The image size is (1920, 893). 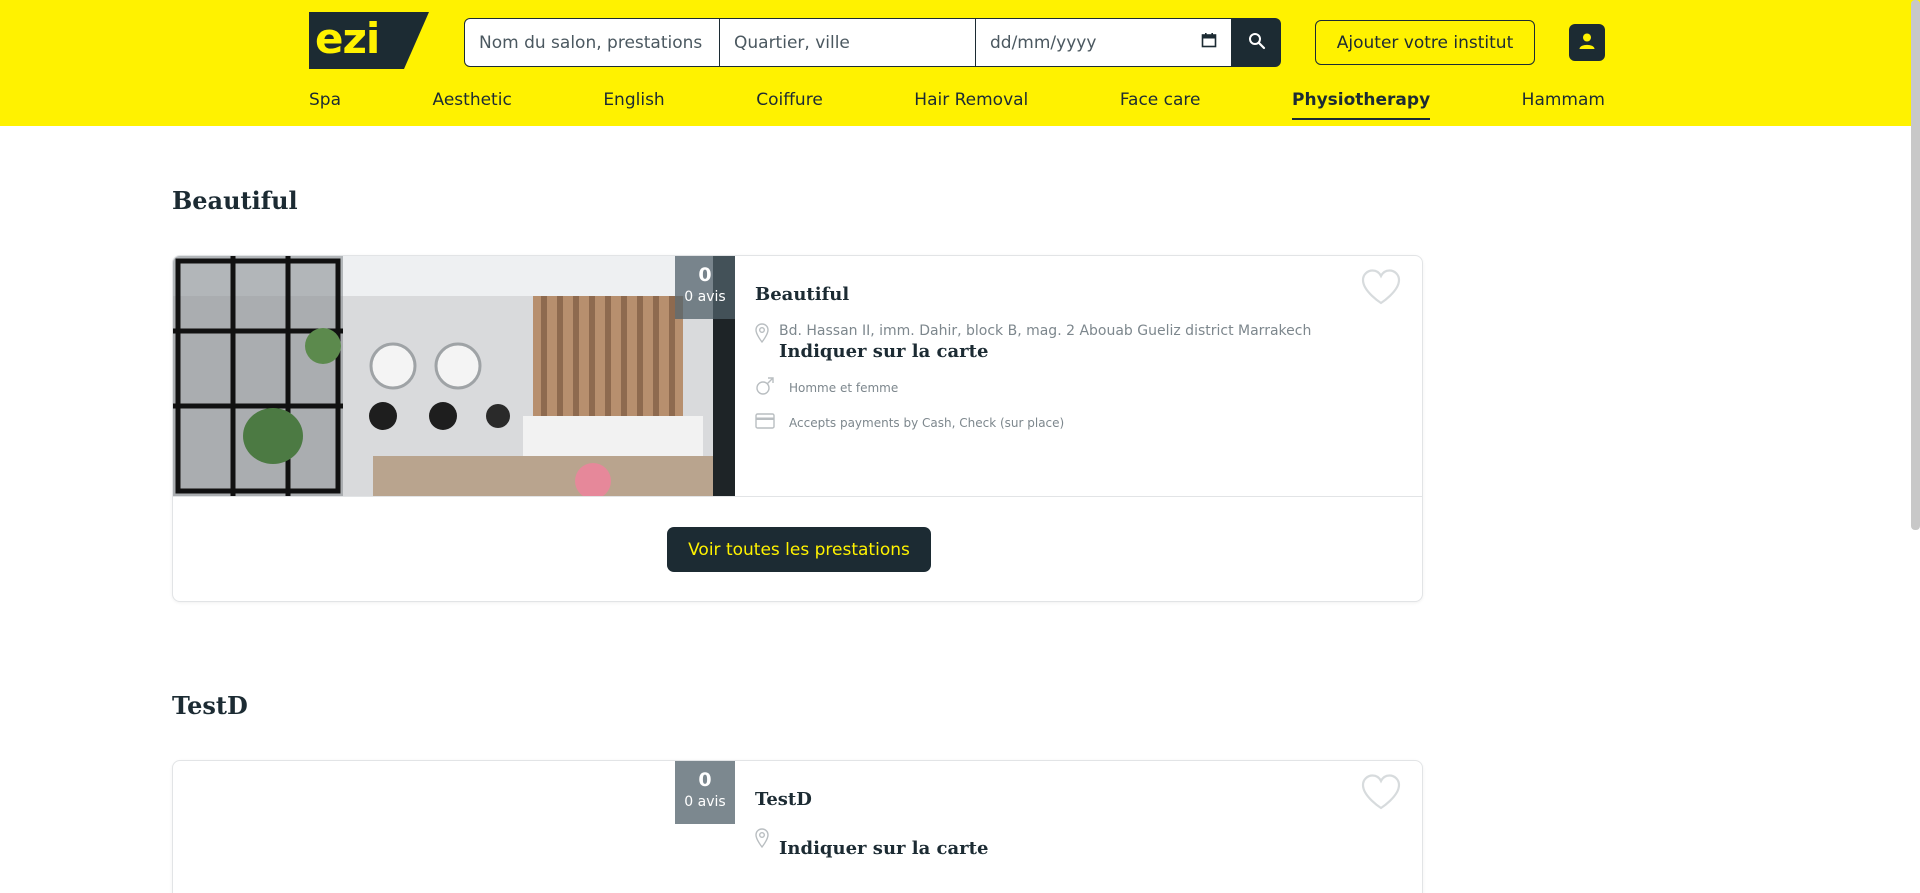 I want to click on add-institute-button: Ajouter votre institut, so click(x=1425, y=42).